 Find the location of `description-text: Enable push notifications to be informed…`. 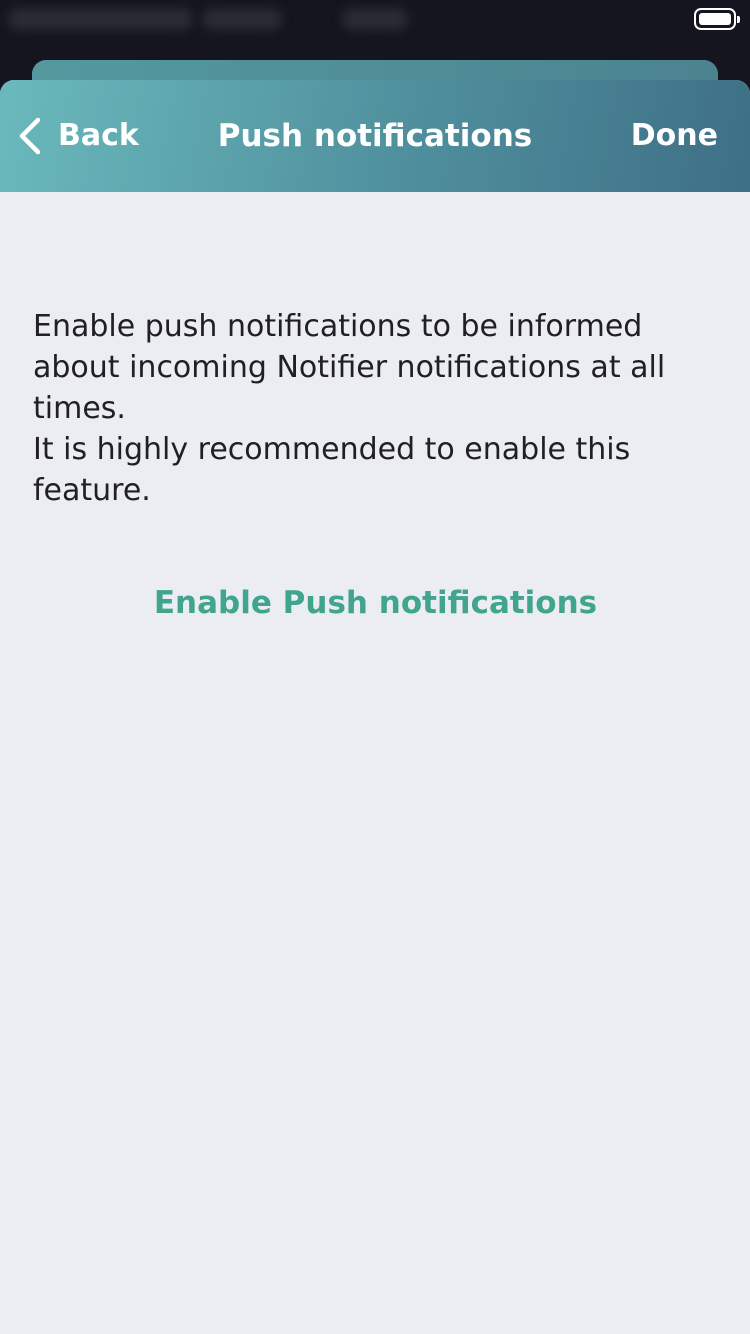

description-text: Enable push notifications to be informed… is located at coordinates (349, 408).